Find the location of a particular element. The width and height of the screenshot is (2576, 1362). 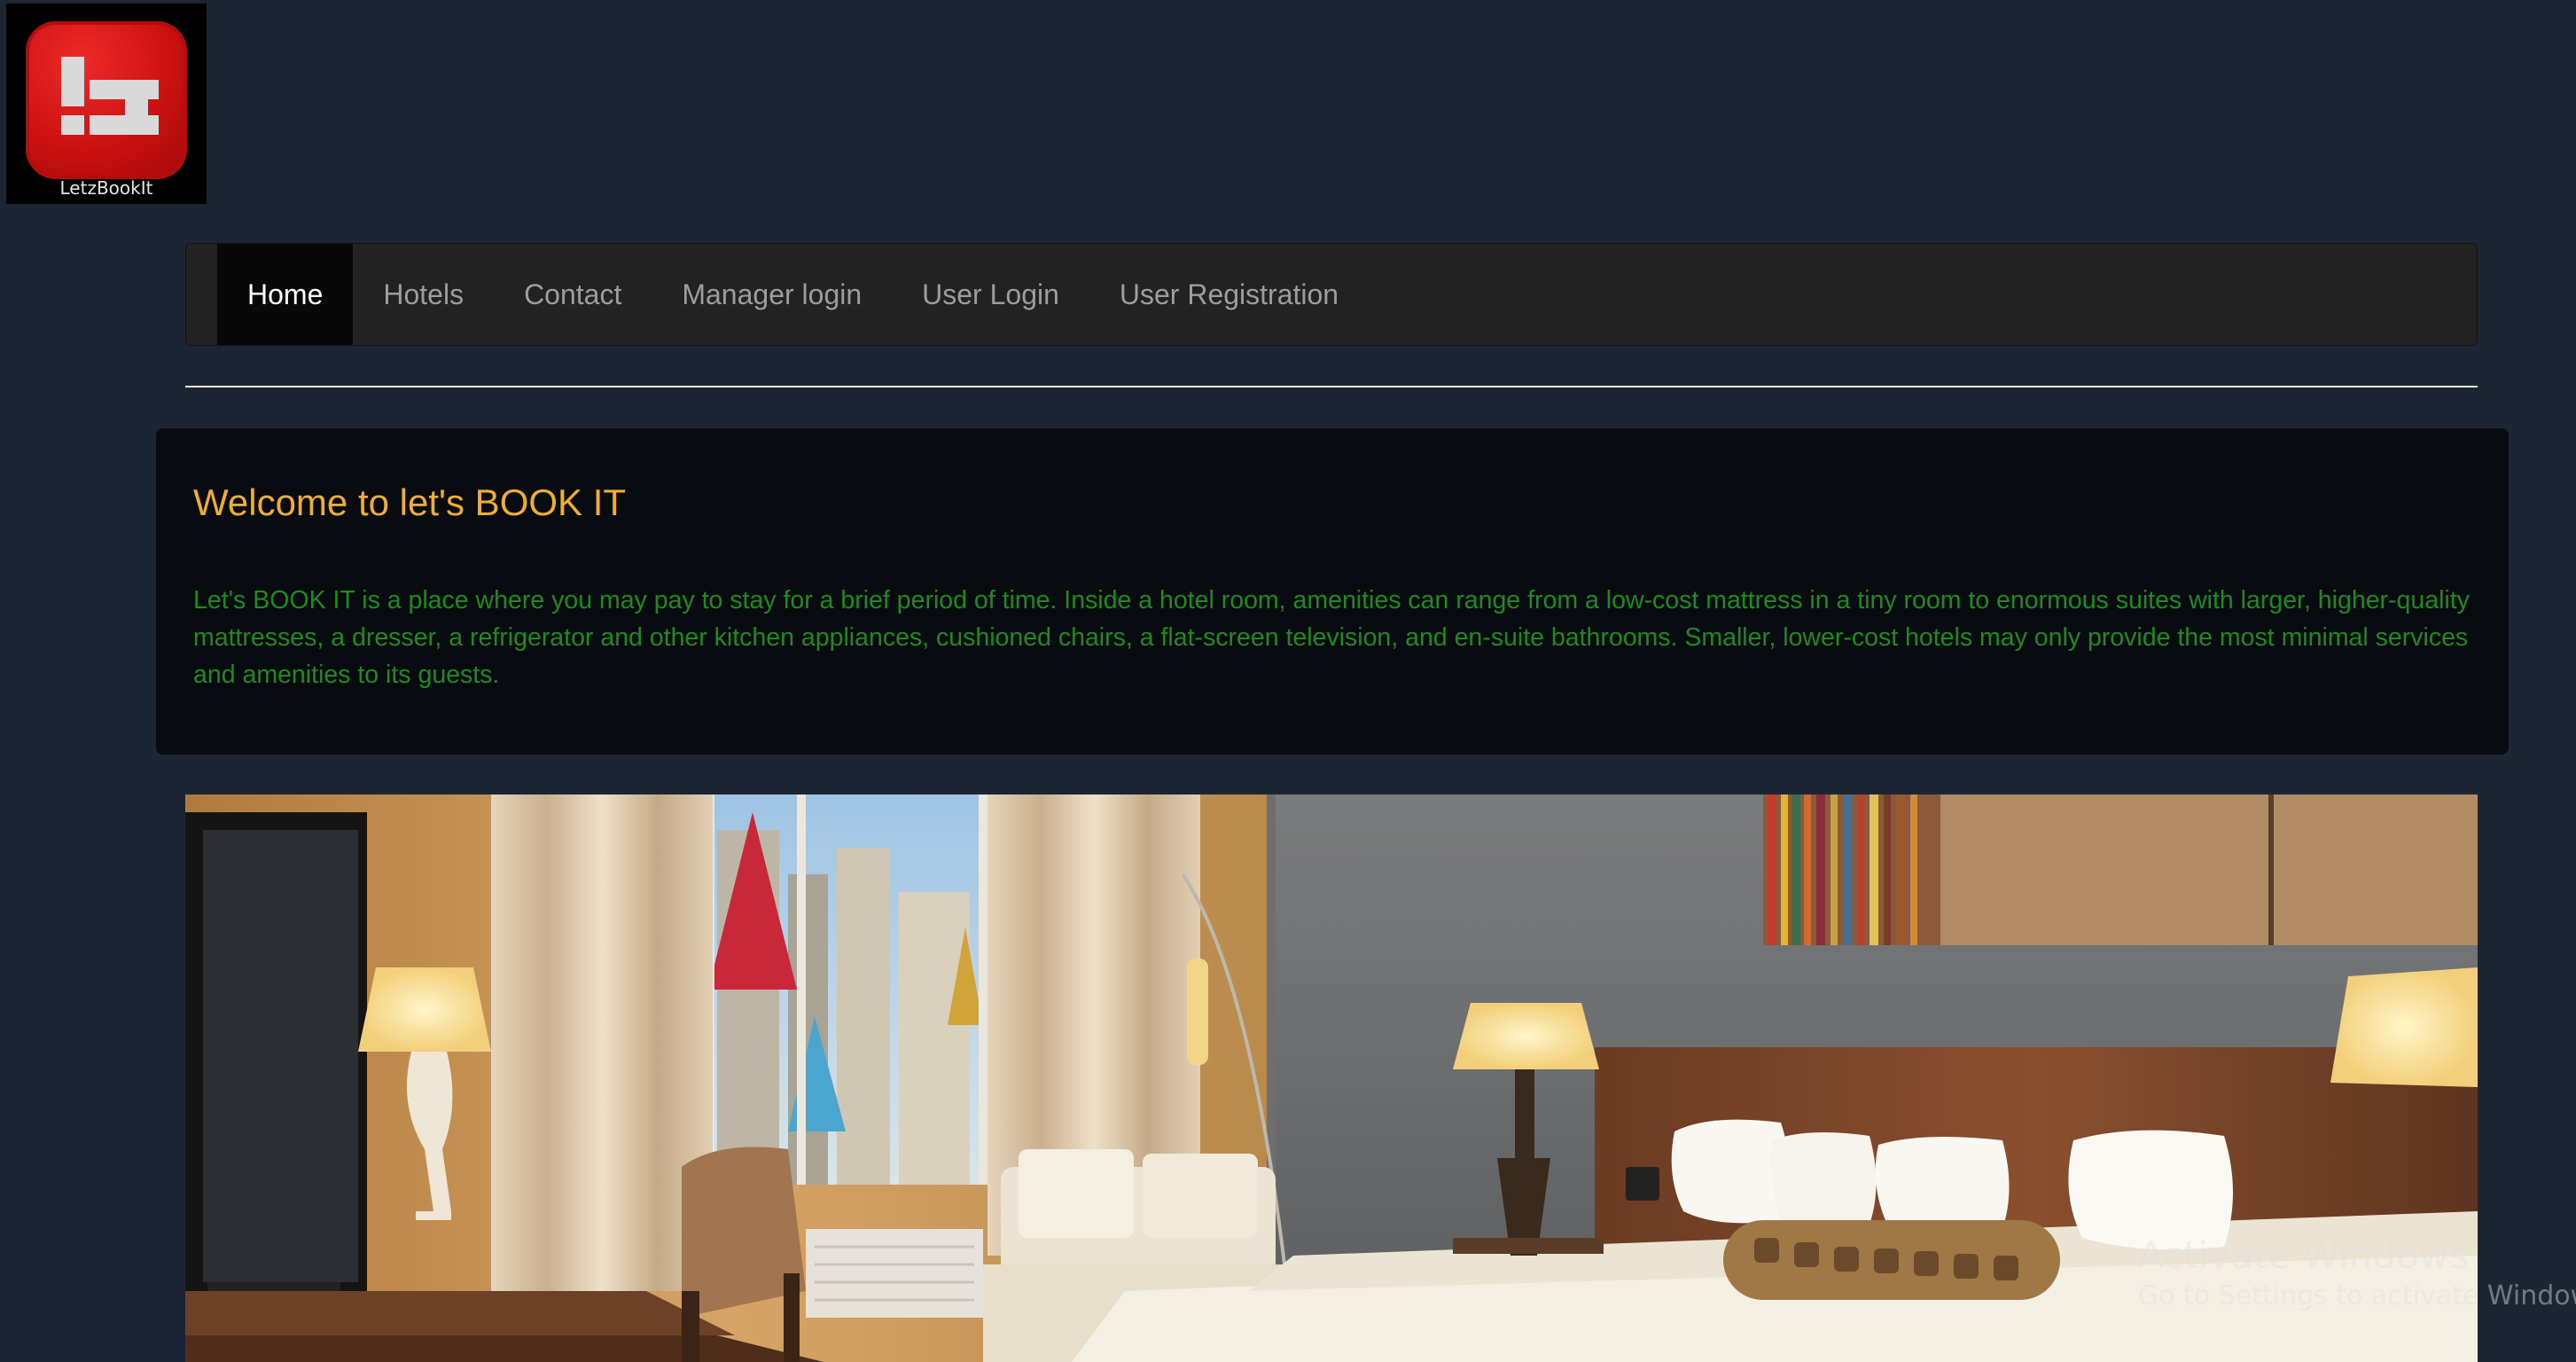

nav-contact: Contact is located at coordinates (573, 295).